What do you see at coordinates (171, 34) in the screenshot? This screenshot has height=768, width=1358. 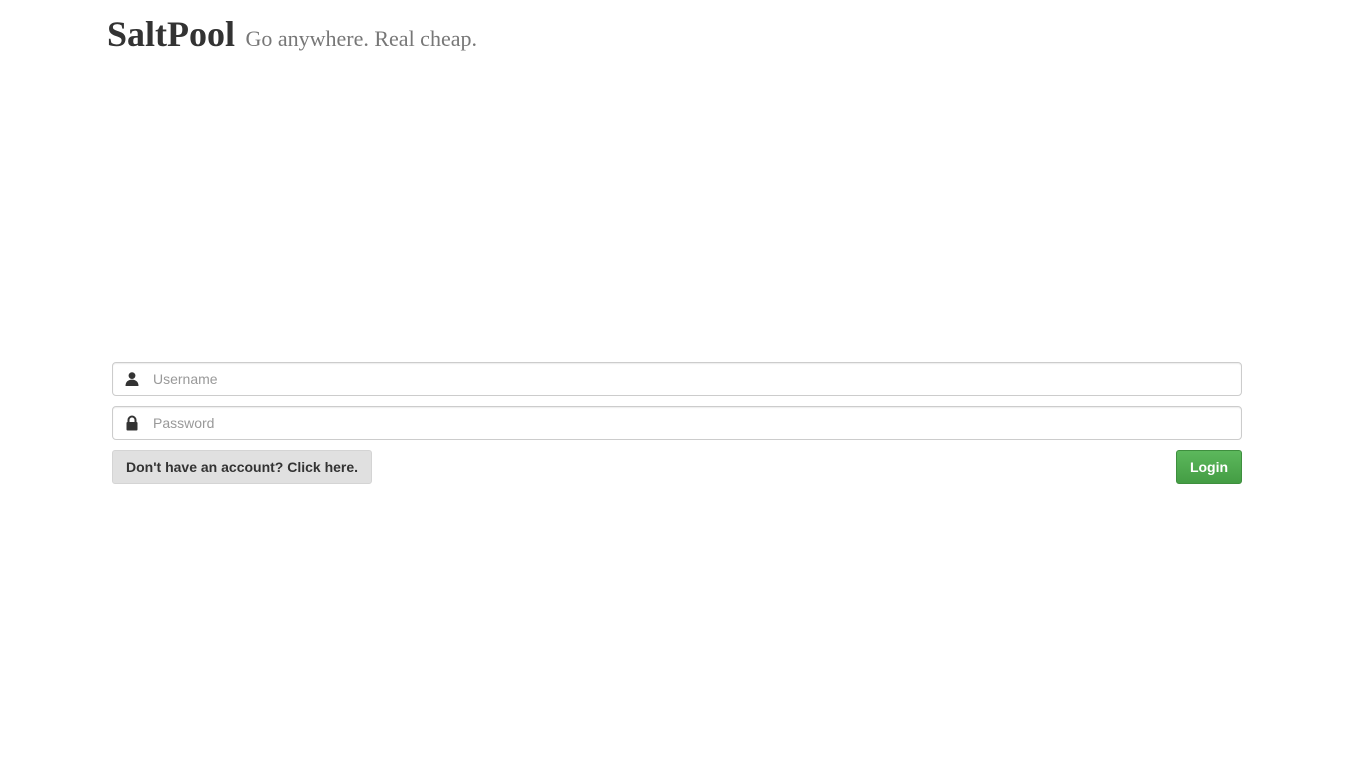 I see `brand-logo: SaltPool` at bounding box center [171, 34].